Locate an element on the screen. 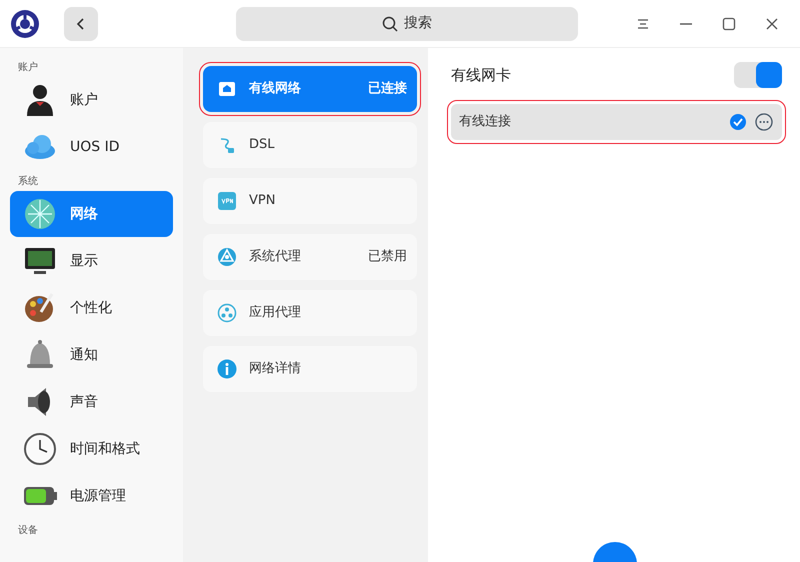  sidebar-item: 通知 is located at coordinates (91, 355).